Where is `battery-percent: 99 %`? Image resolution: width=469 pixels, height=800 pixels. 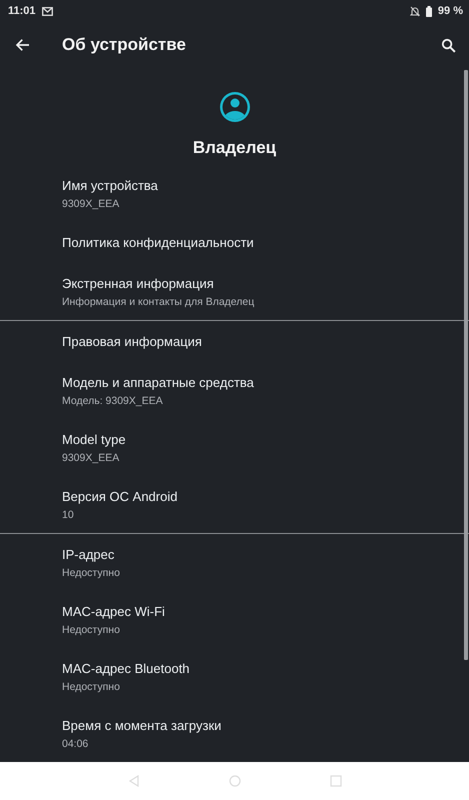
battery-percent: 99 % is located at coordinates (450, 11).